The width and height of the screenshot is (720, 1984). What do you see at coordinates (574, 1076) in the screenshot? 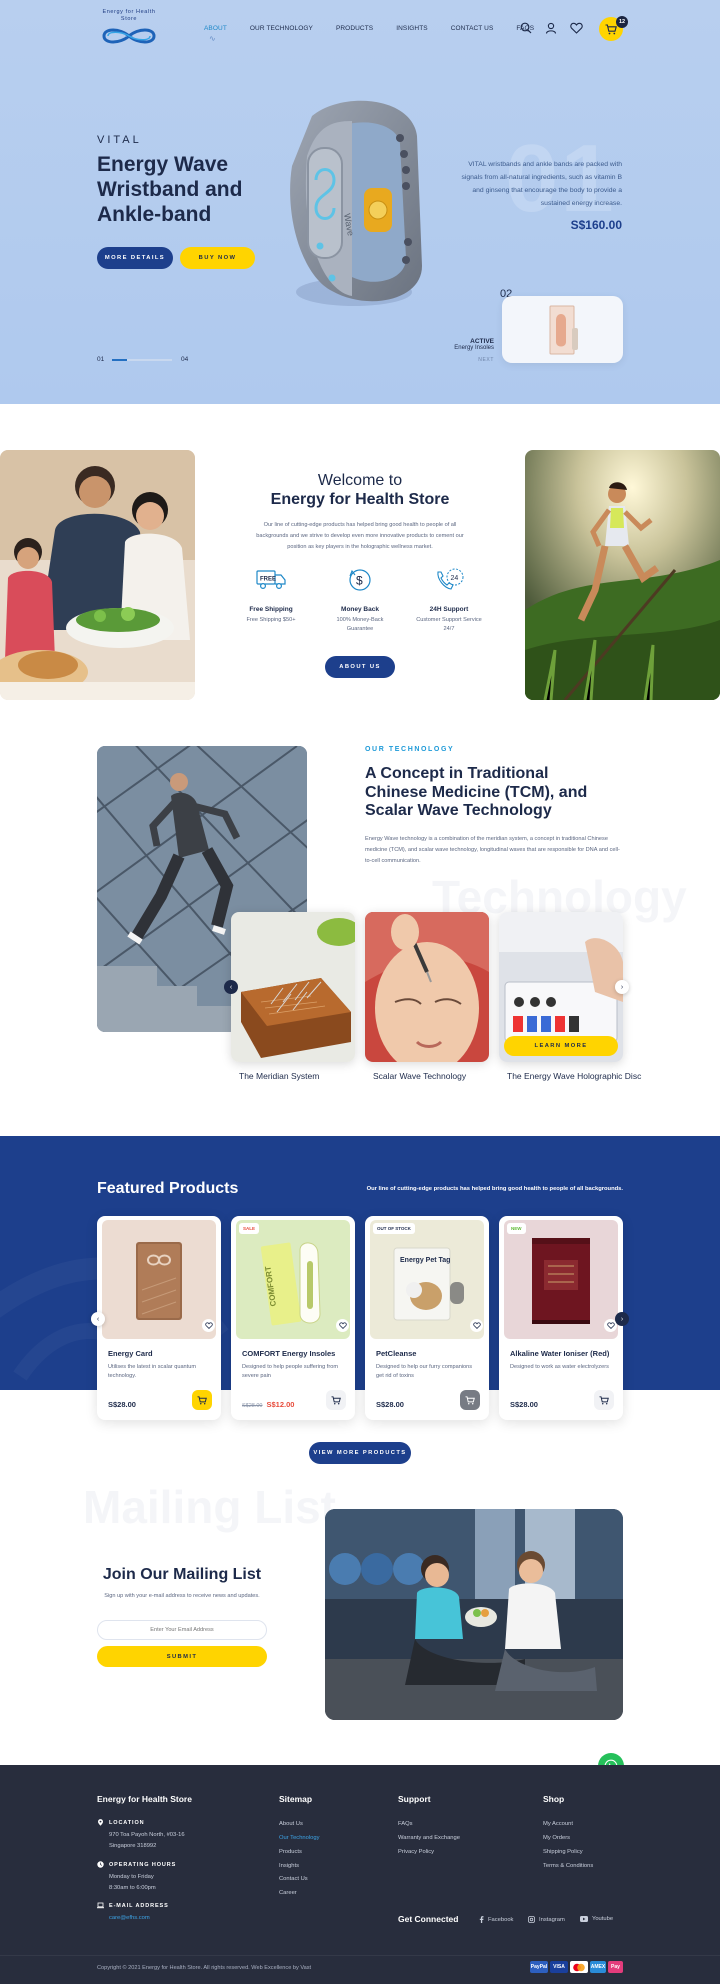
I see `tech-card-label: The Energy Wave Holographic Disc` at bounding box center [574, 1076].